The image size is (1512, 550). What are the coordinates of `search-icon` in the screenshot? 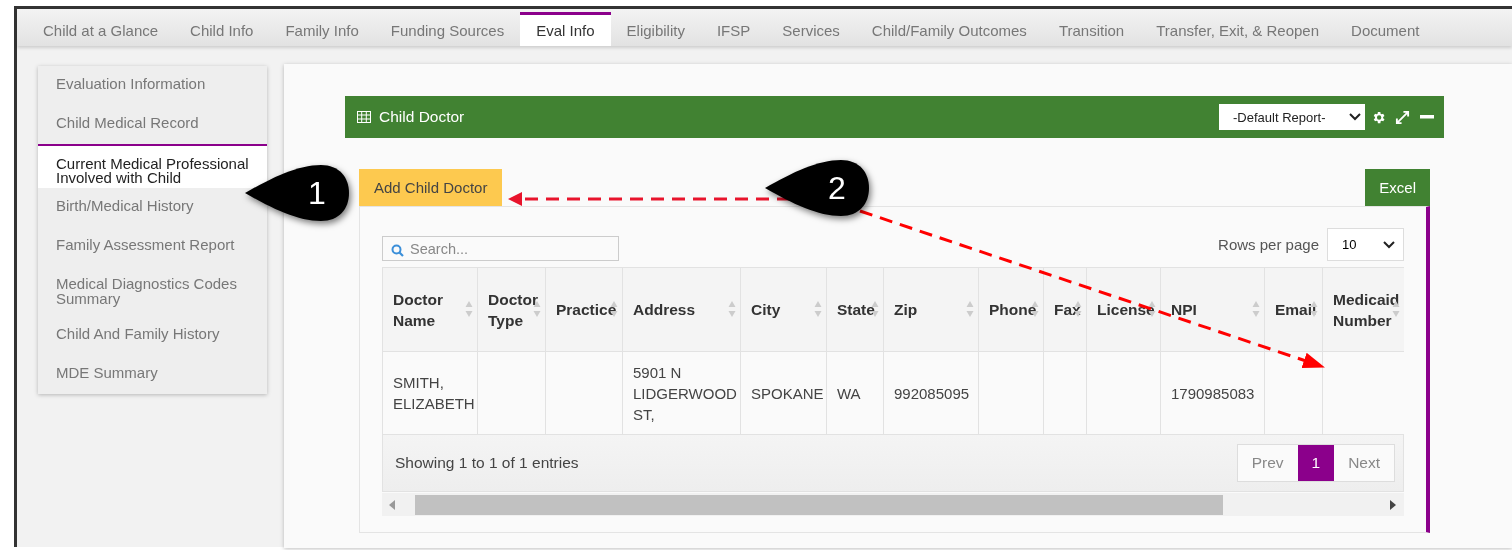 It's located at (397, 250).